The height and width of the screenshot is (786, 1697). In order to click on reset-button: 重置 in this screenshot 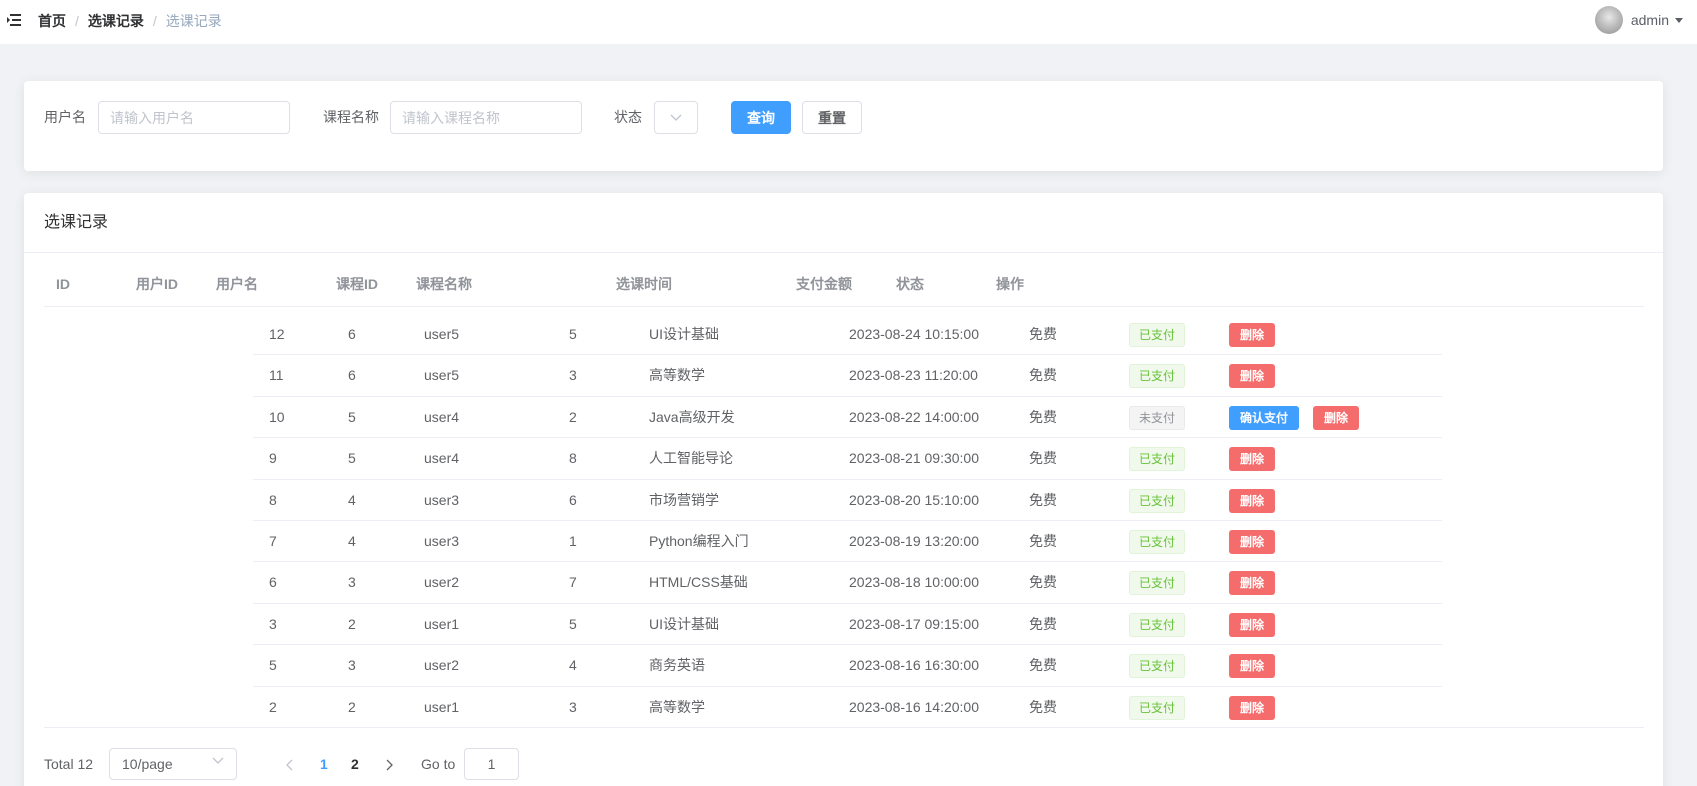, I will do `click(832, 117)`.